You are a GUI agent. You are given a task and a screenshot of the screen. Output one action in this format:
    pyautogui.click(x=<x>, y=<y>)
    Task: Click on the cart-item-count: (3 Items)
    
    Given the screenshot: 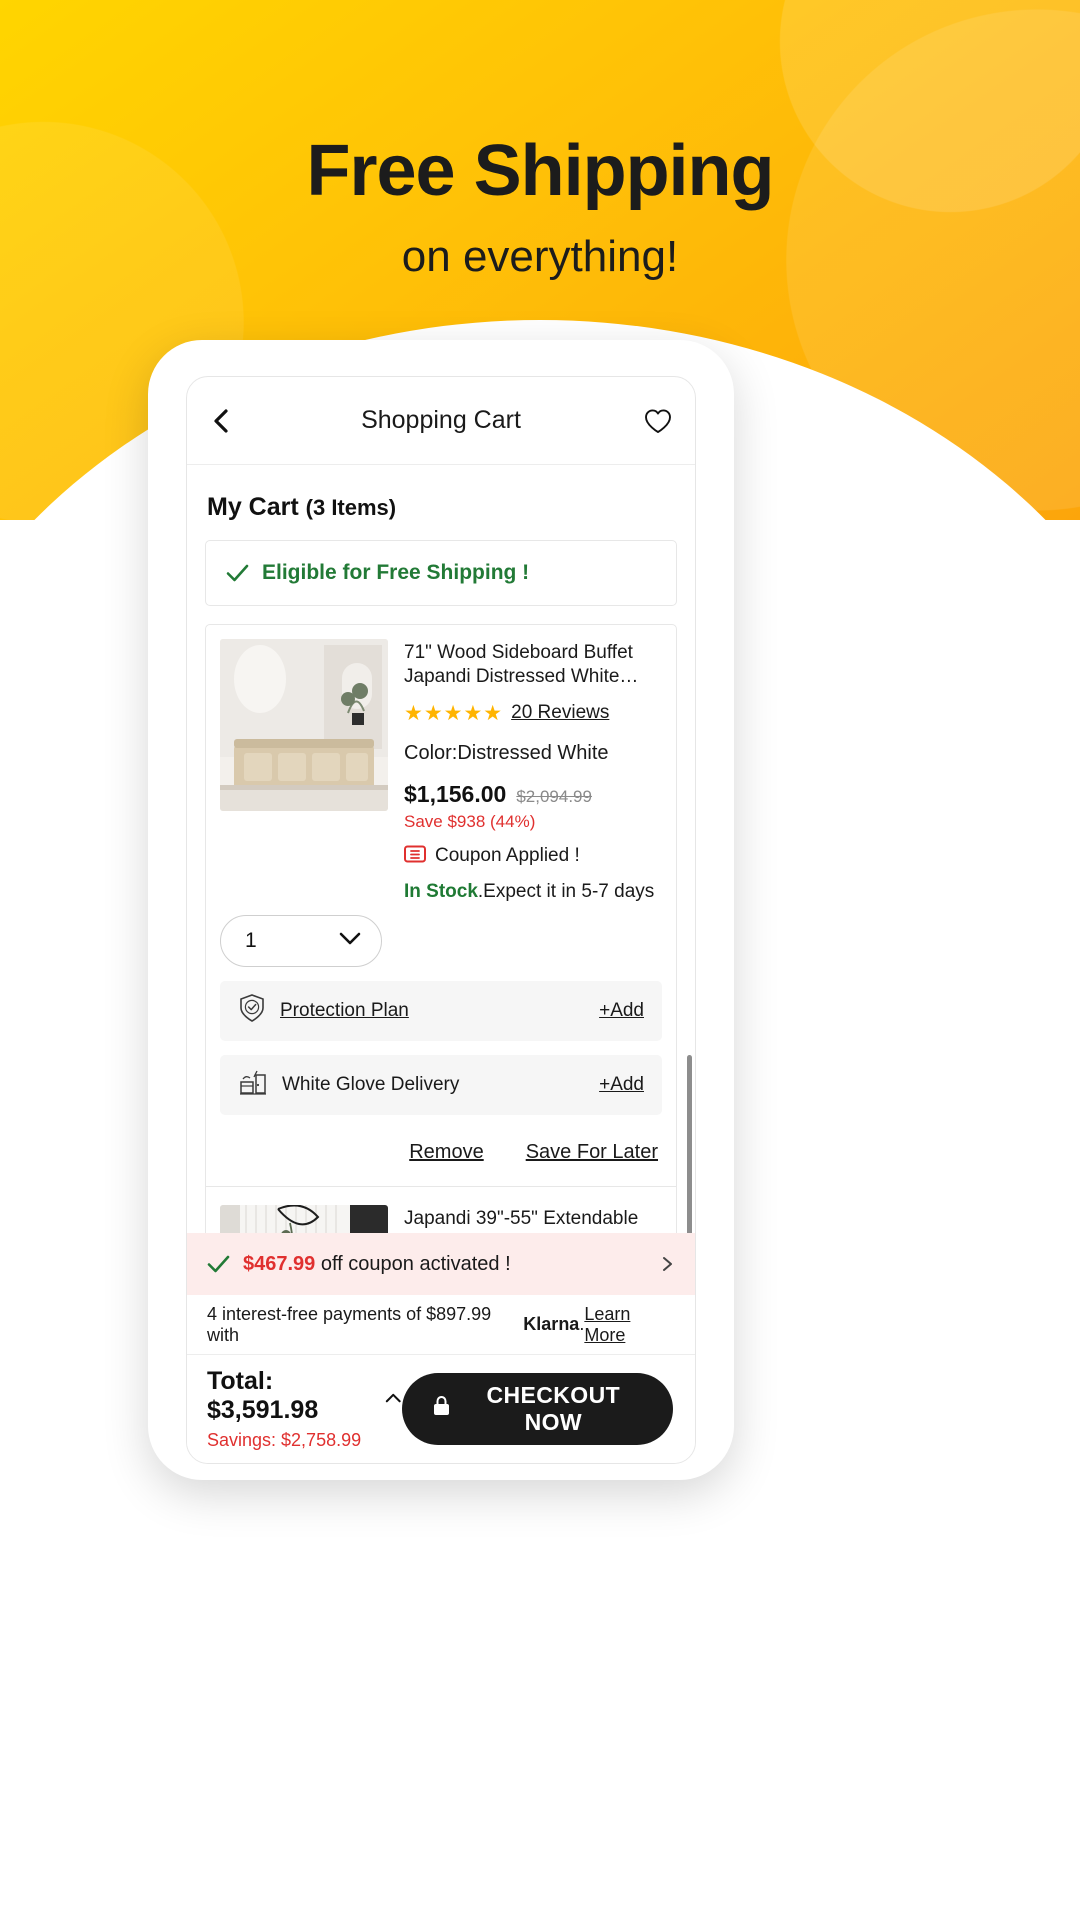 What is the action you would take?
    pyautogui.click(x=351, y=507)
    